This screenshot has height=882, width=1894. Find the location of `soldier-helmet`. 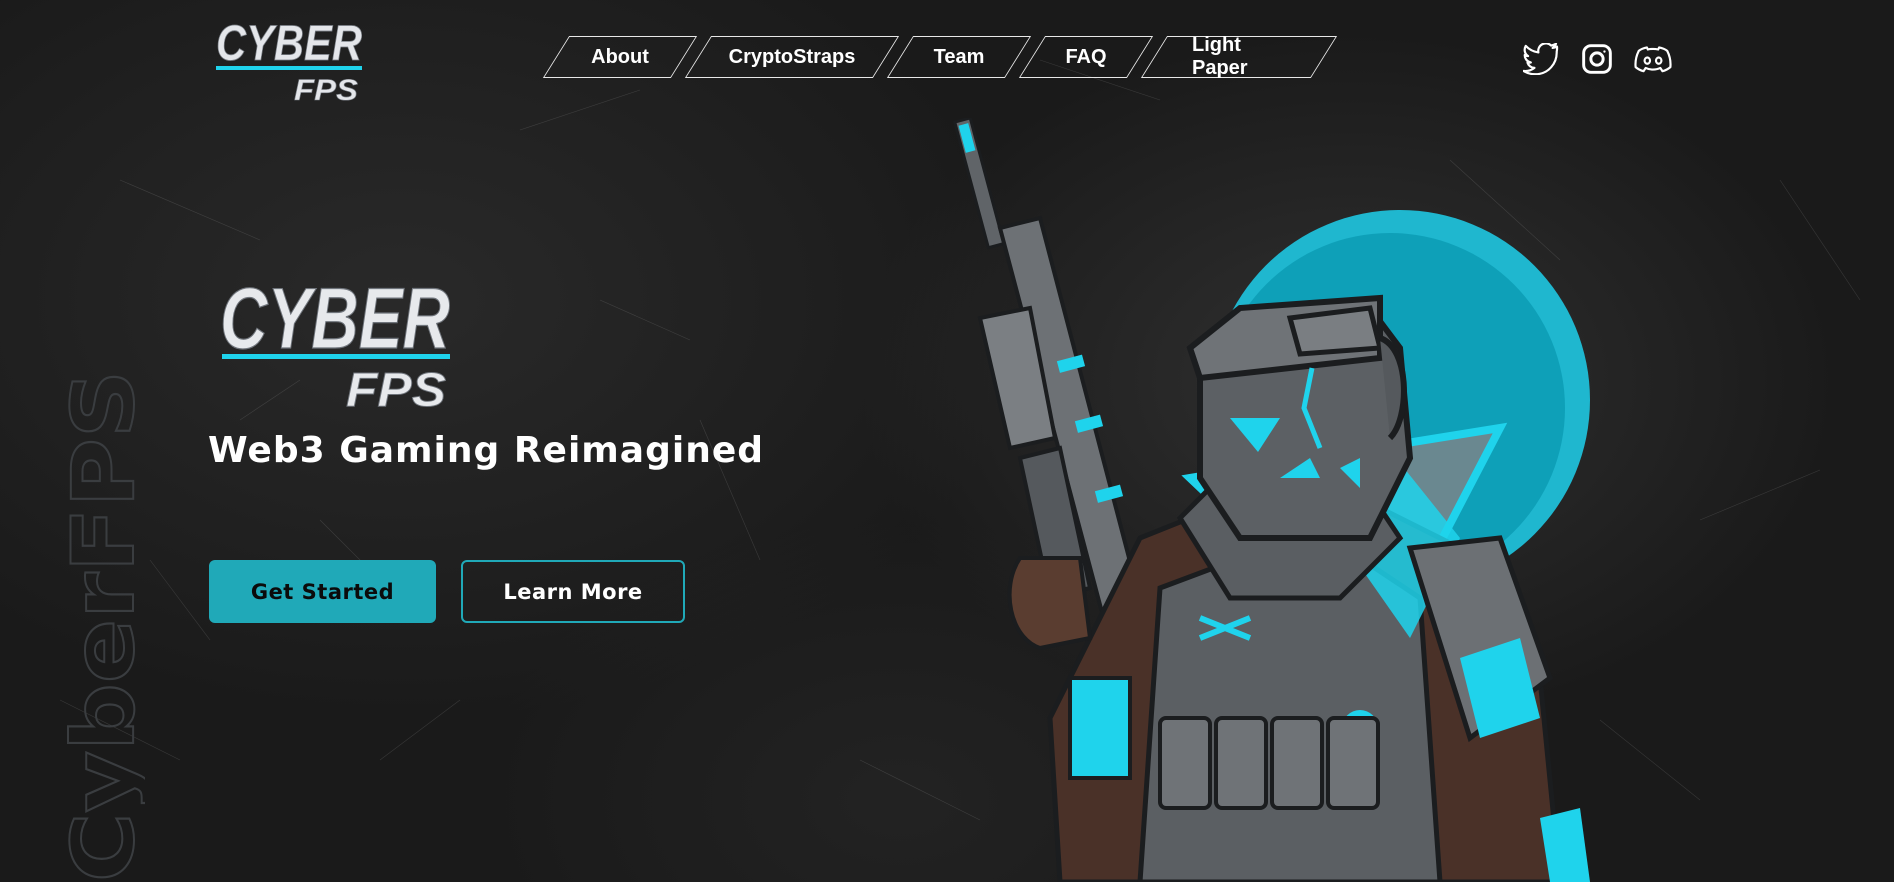

soldier-helmet is located at coordinates (1300, 417).